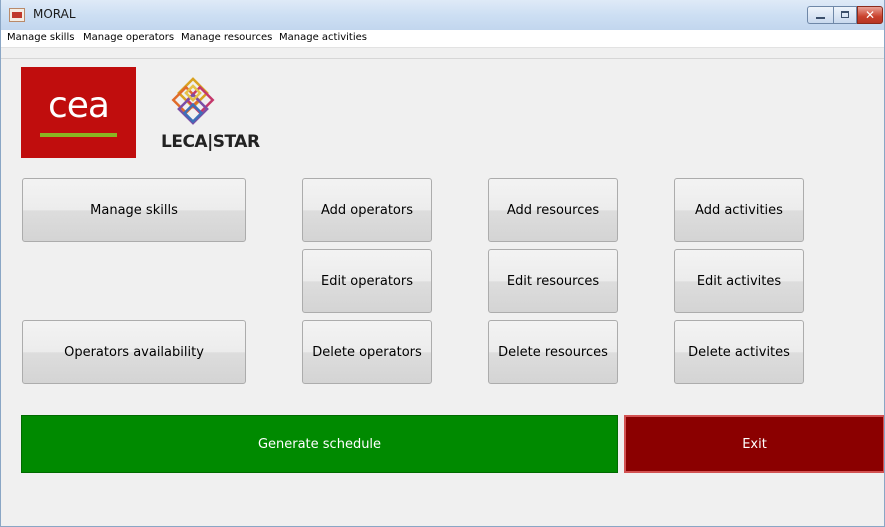 Image resolution: width=885 pixels, height=527 pixels. I want to click on manage-skills-button: Manage skills, so click(134, 210).